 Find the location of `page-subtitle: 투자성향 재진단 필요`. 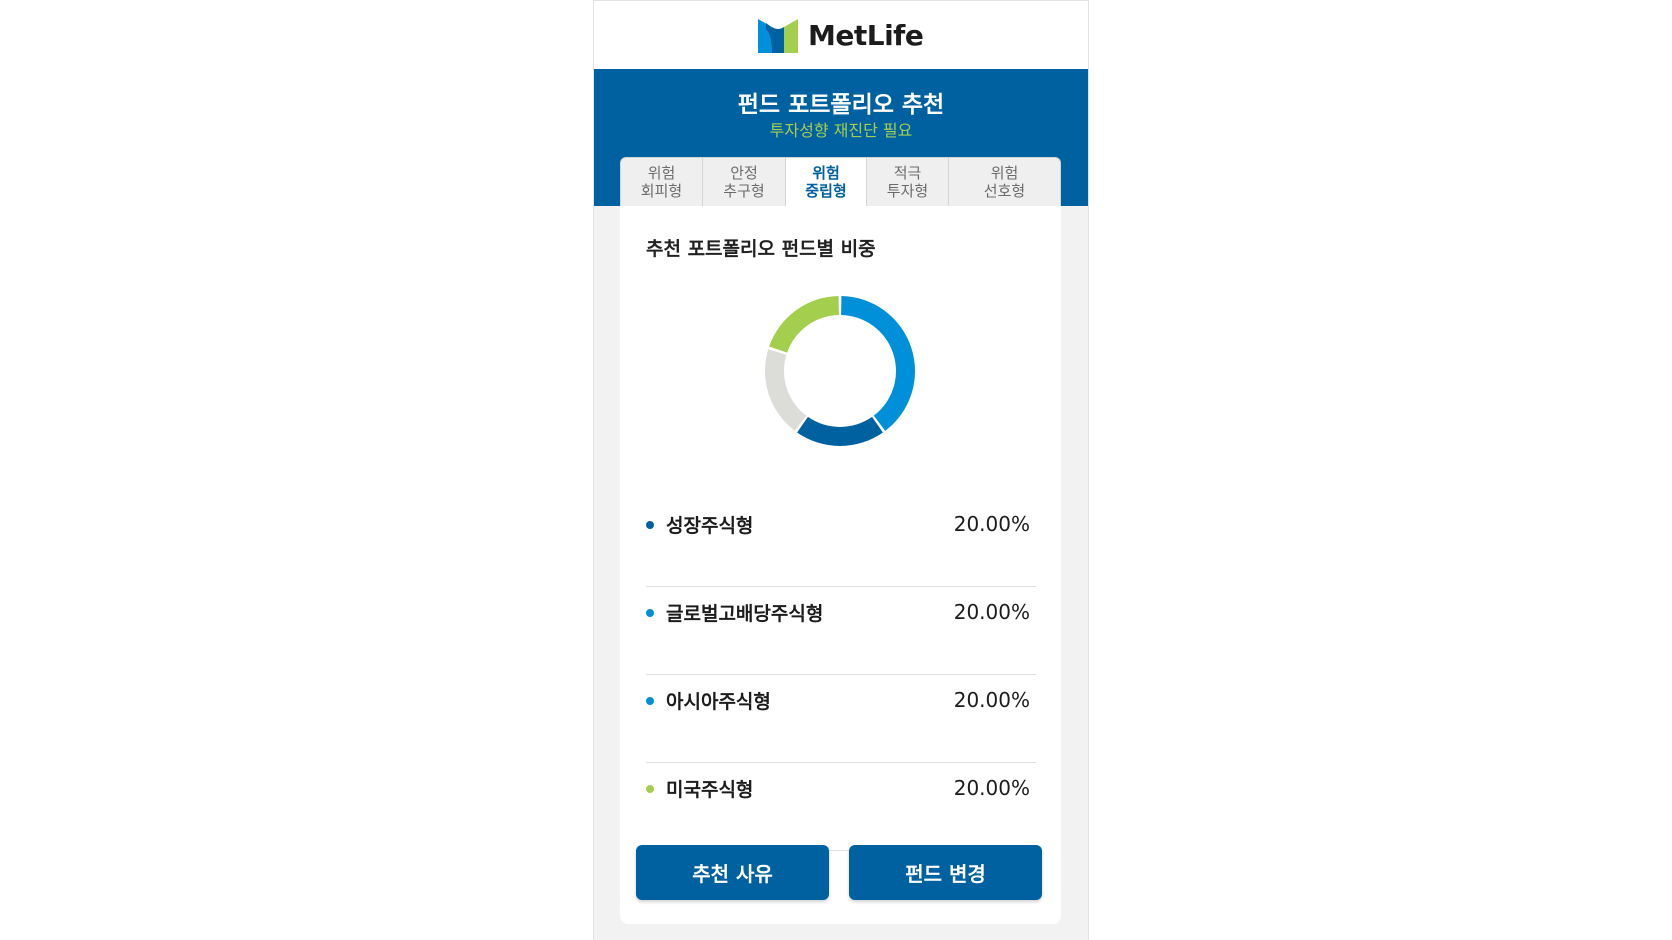

page-subtitle: 투자성향 재진단 필요 is located at coordinates (841, 130).